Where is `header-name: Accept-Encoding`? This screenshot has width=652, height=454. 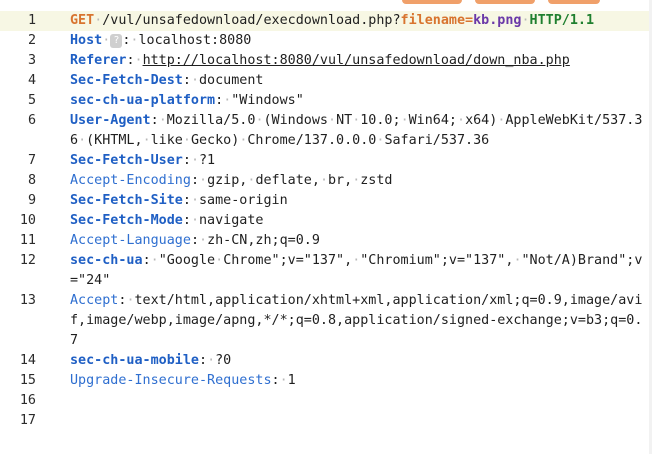
header-name: Accept-Encoding is located at coordinates (130, 180).